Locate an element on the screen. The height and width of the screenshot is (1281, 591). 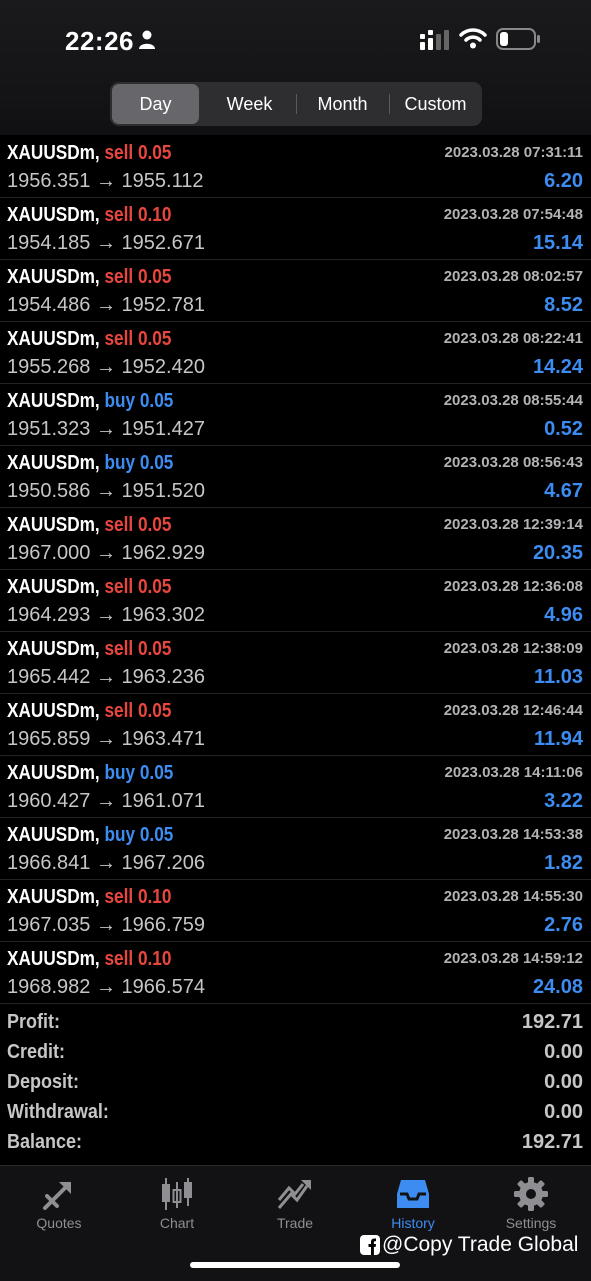
nav-quotes: Quotes is located at coordinates (59, 1202).